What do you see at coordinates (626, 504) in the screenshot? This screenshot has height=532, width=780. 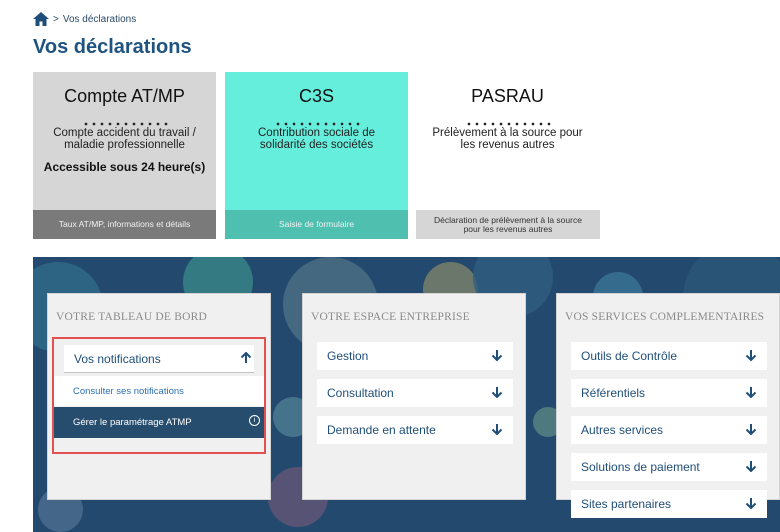 I see `accordion-label: Sites partenaires` at bounding box center [626, 504].